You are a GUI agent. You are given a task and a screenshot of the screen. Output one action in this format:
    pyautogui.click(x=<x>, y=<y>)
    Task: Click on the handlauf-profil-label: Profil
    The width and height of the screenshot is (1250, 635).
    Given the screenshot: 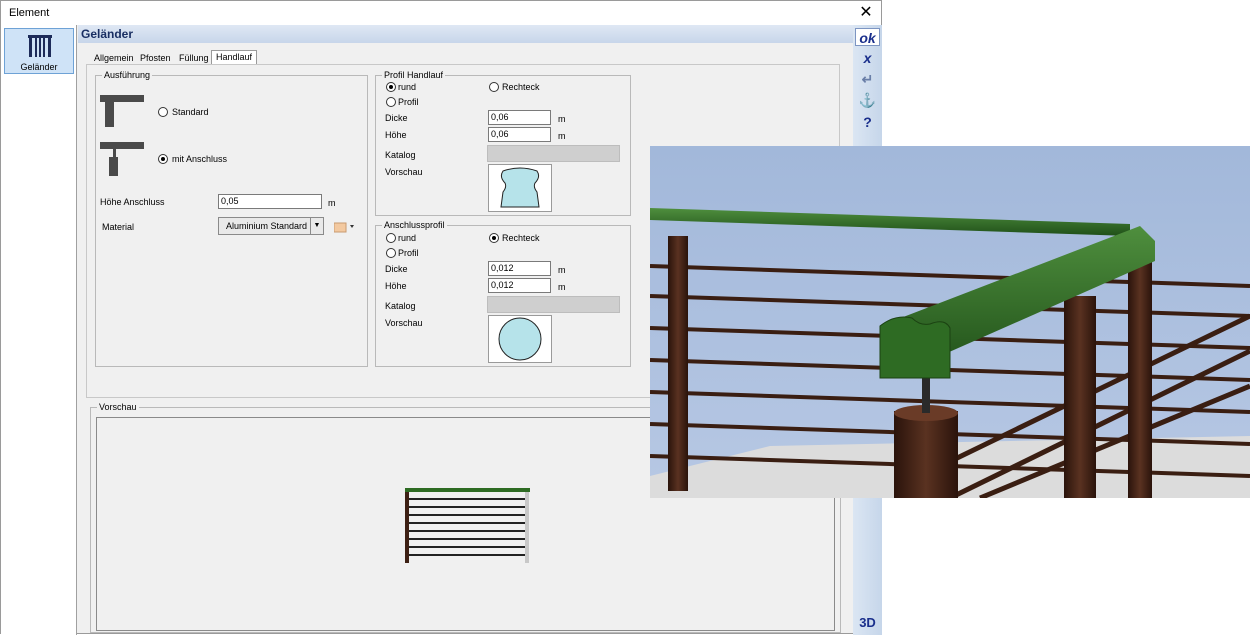 What is the action you would take?
    pyautogui.click(x=408, y=102)
    